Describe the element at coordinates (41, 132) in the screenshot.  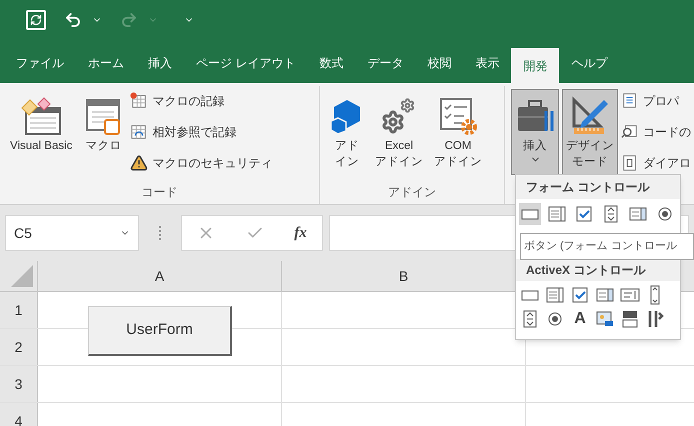
I see `ribbon-button: Visual Basic` at that location.